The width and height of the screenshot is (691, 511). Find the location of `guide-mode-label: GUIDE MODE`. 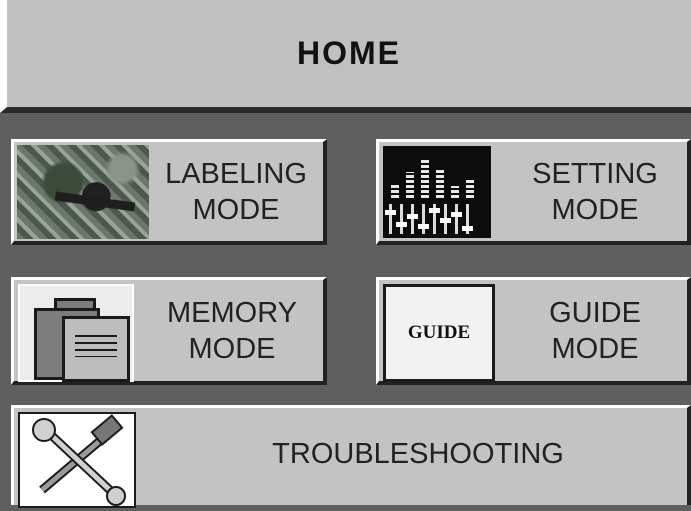

guide-mode-label: GUIDE MODE is located at coordinates (595, 331).